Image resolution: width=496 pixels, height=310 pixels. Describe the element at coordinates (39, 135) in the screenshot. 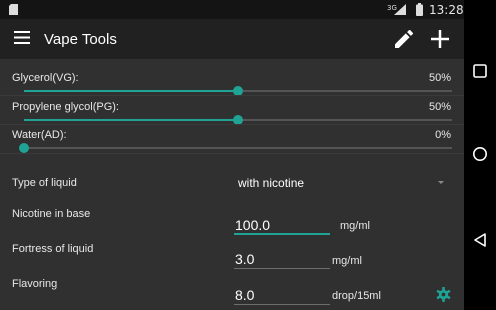

I see `slider-label: Water(AD):` at that location.